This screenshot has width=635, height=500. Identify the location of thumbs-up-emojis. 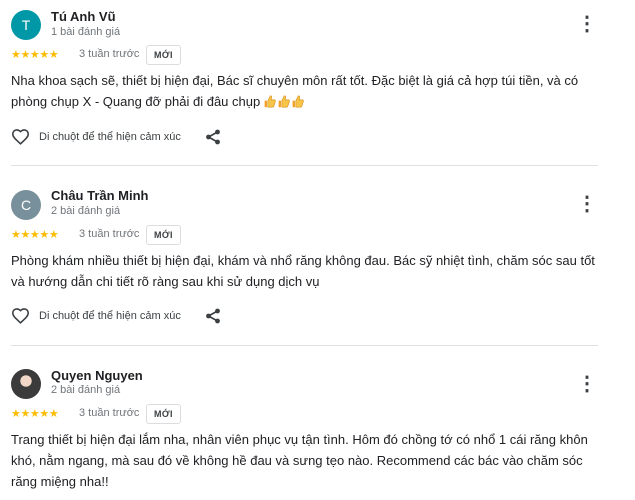
(283, 100).